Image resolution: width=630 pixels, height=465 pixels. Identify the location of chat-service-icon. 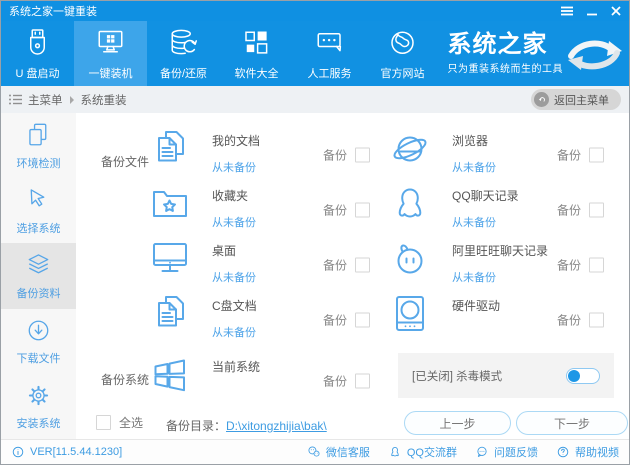
(329, 41).